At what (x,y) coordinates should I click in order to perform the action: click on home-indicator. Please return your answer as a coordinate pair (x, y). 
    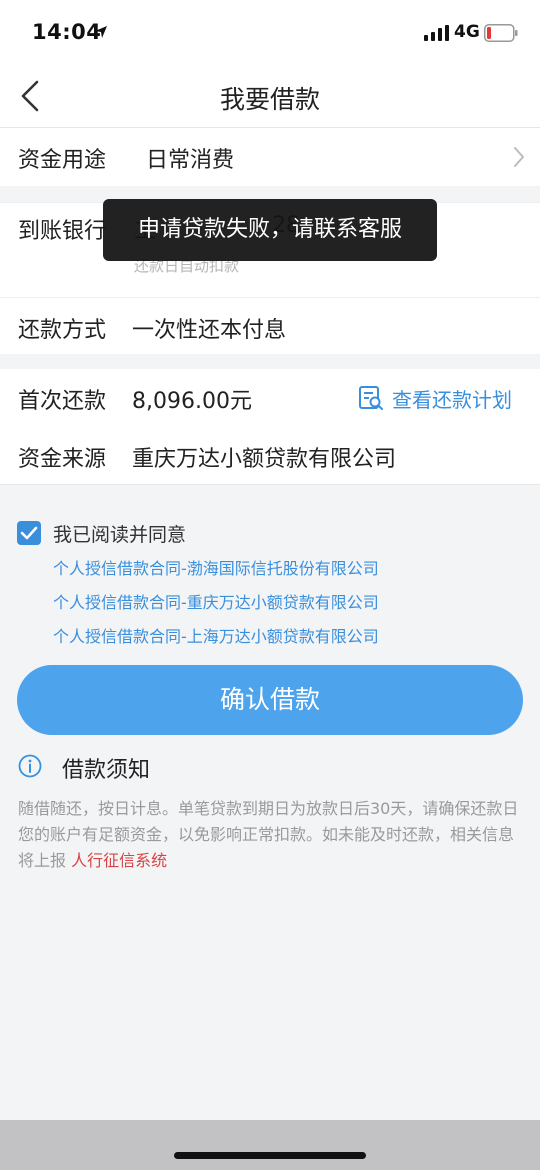
    Looking at the image, I should click on (270, 1155).